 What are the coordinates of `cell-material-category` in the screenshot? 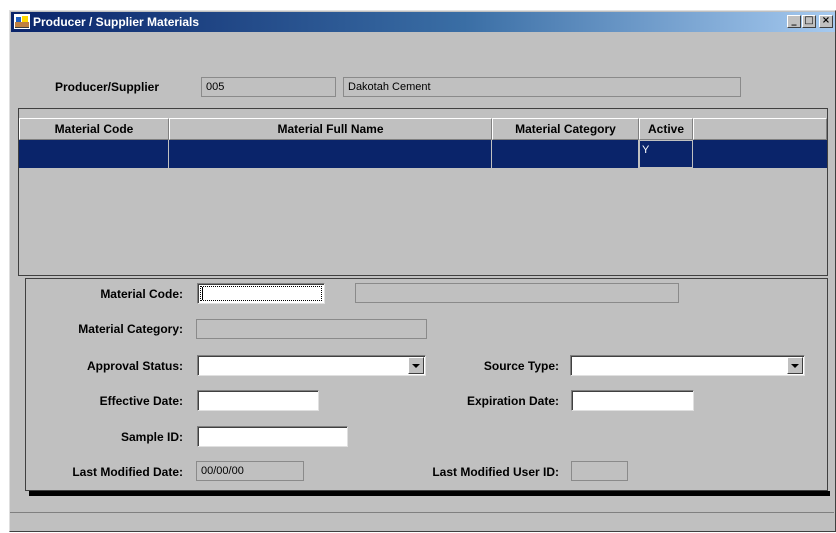 It's located at (565, 154).